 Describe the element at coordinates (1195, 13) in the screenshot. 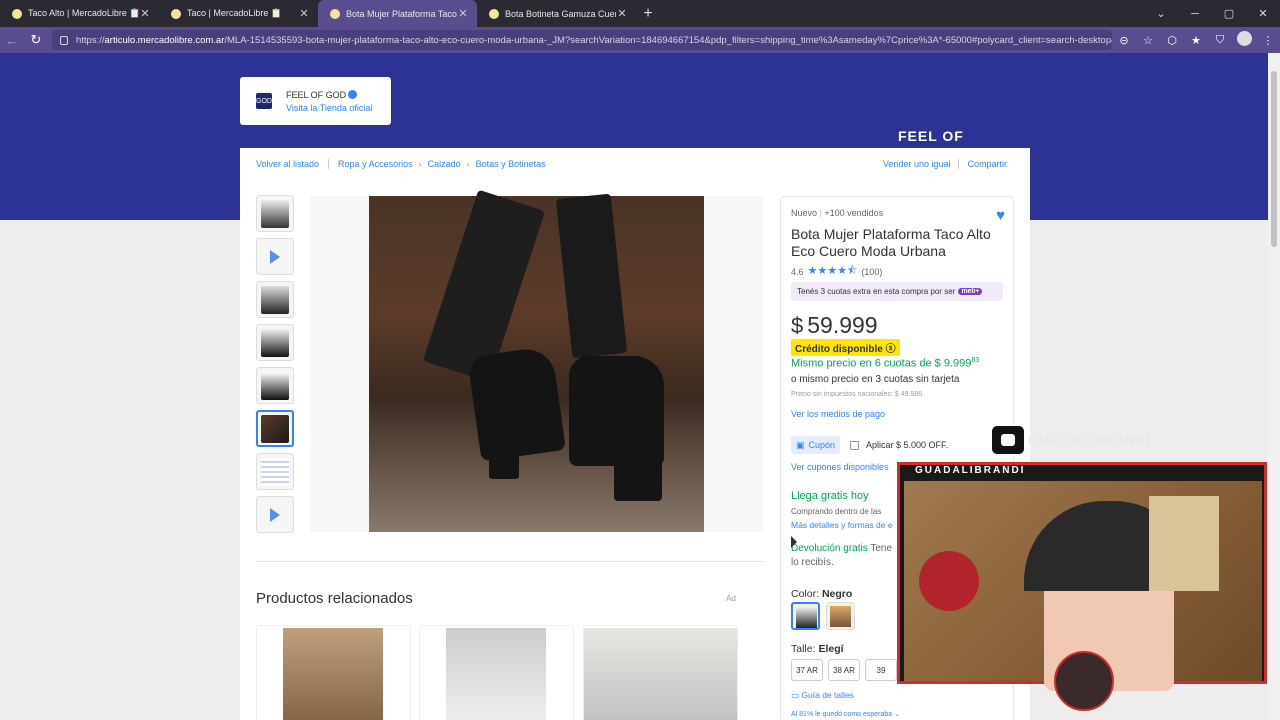

I see `minimize-icon: ─` at that location.